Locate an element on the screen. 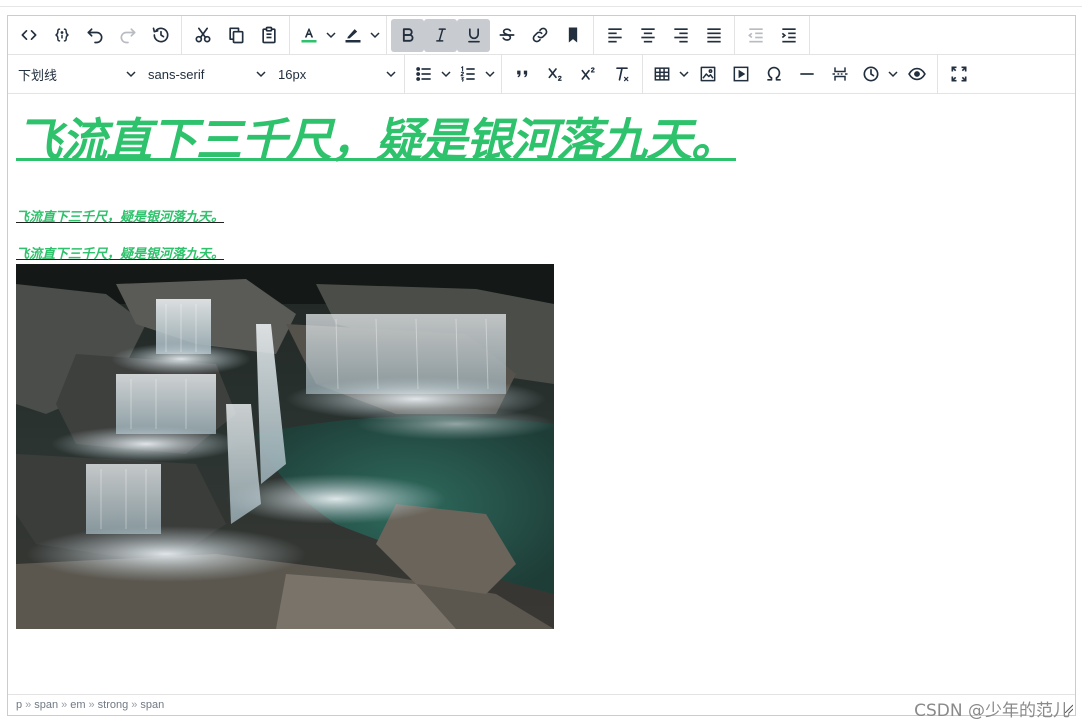 The height and width of the screenshot is (727, 1082). subscript-button is located at coordinates (555, 74).